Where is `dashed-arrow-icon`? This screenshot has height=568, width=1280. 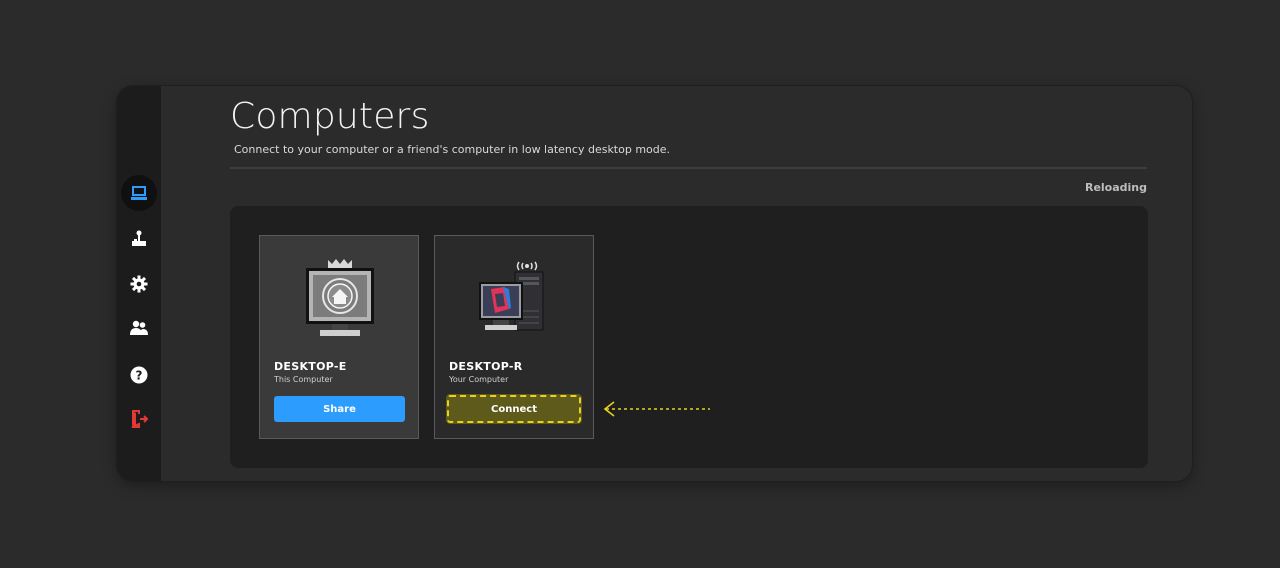
dashed-arrow-icon is located at coordinates (656, 409).